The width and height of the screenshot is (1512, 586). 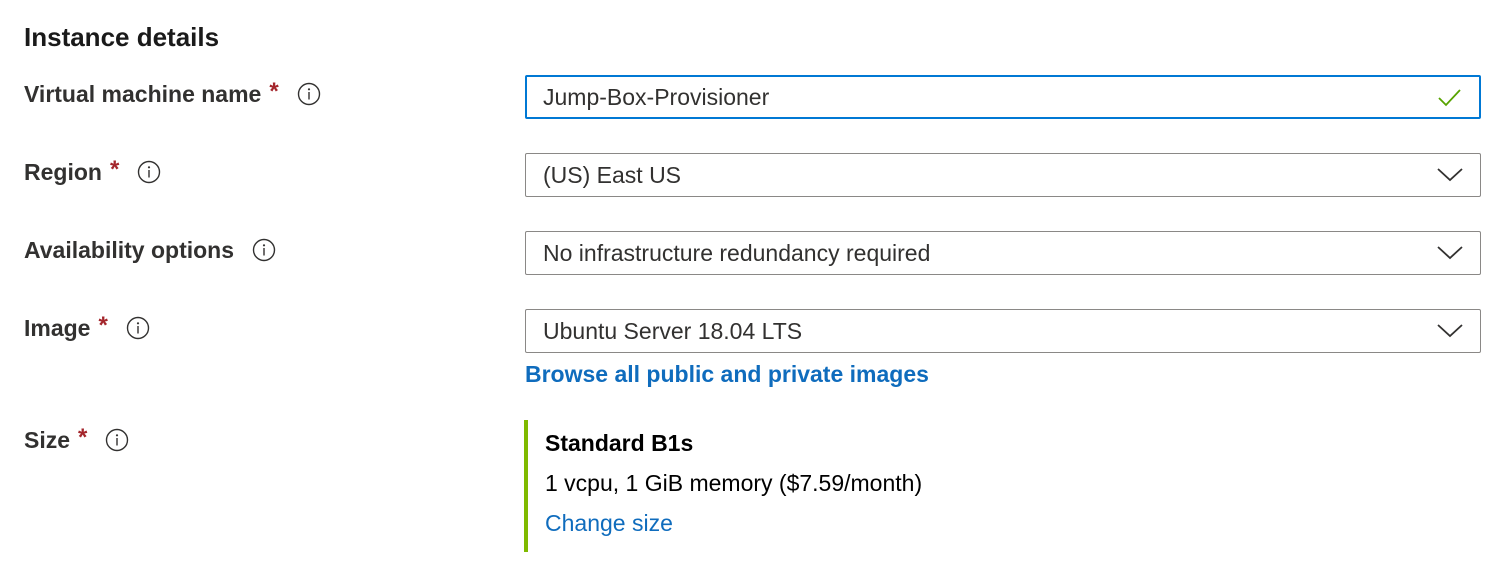 I want to click on region-label-group: Region *, so click(x=92, y=172).